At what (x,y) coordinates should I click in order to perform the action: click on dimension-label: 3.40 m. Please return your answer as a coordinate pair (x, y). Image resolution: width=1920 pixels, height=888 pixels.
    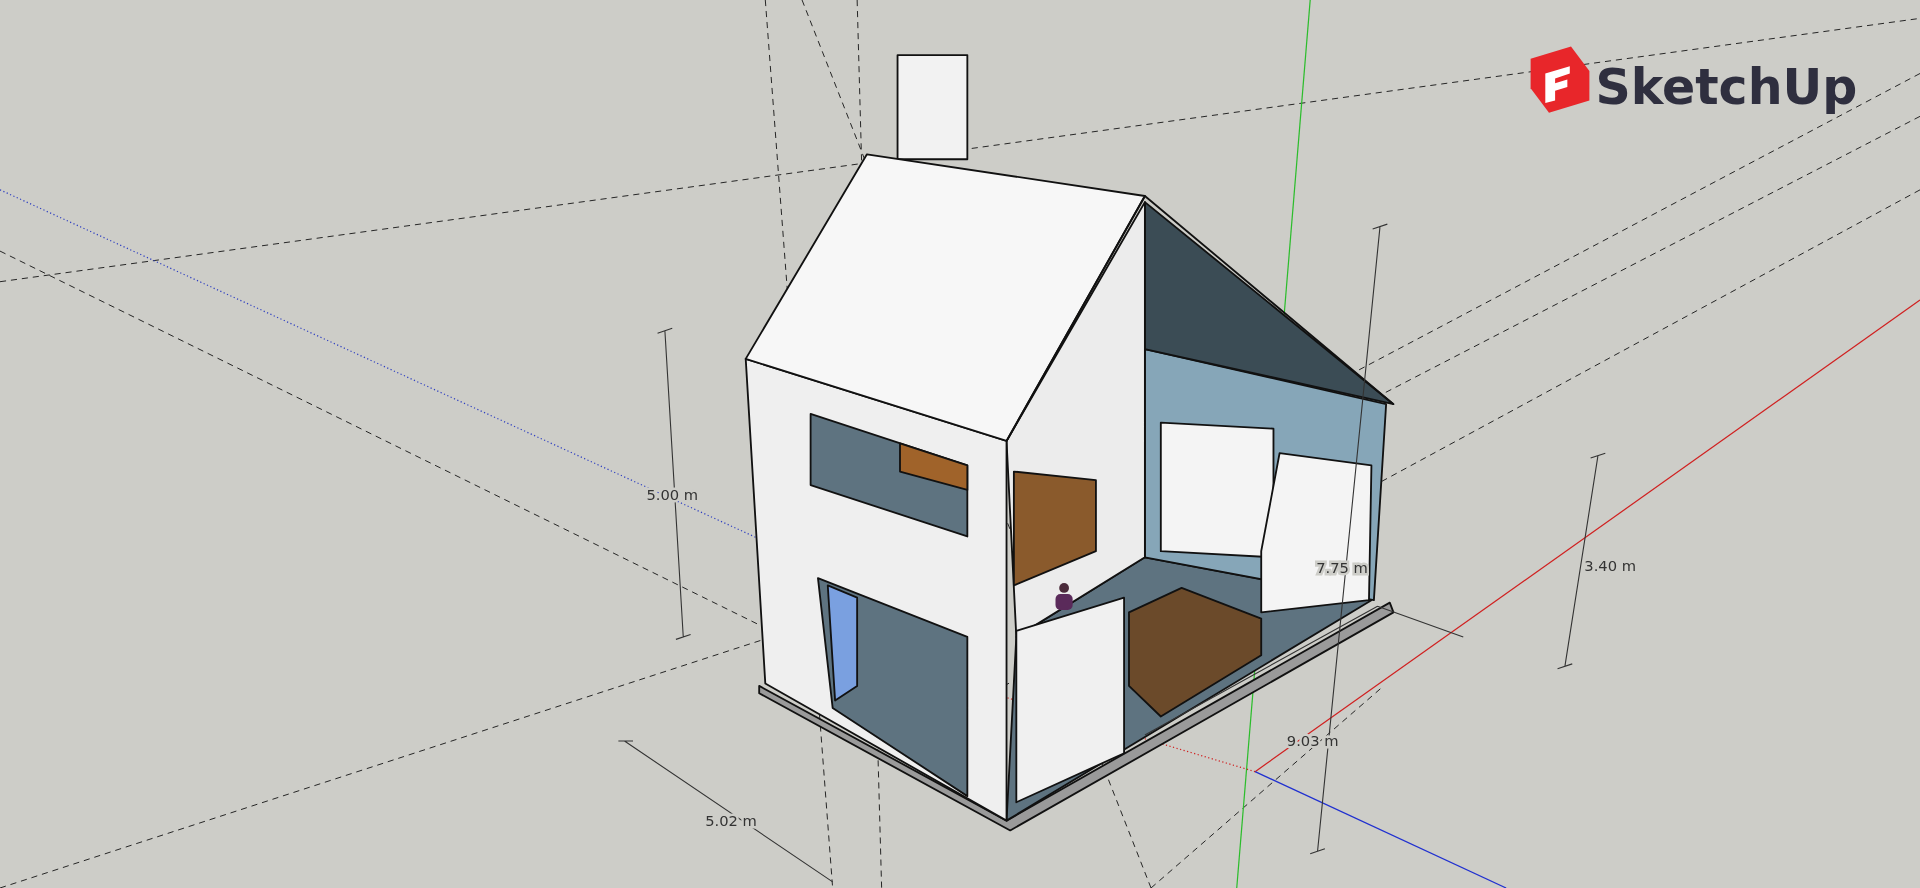
    Looking at the image, I should click on (1610, 565).